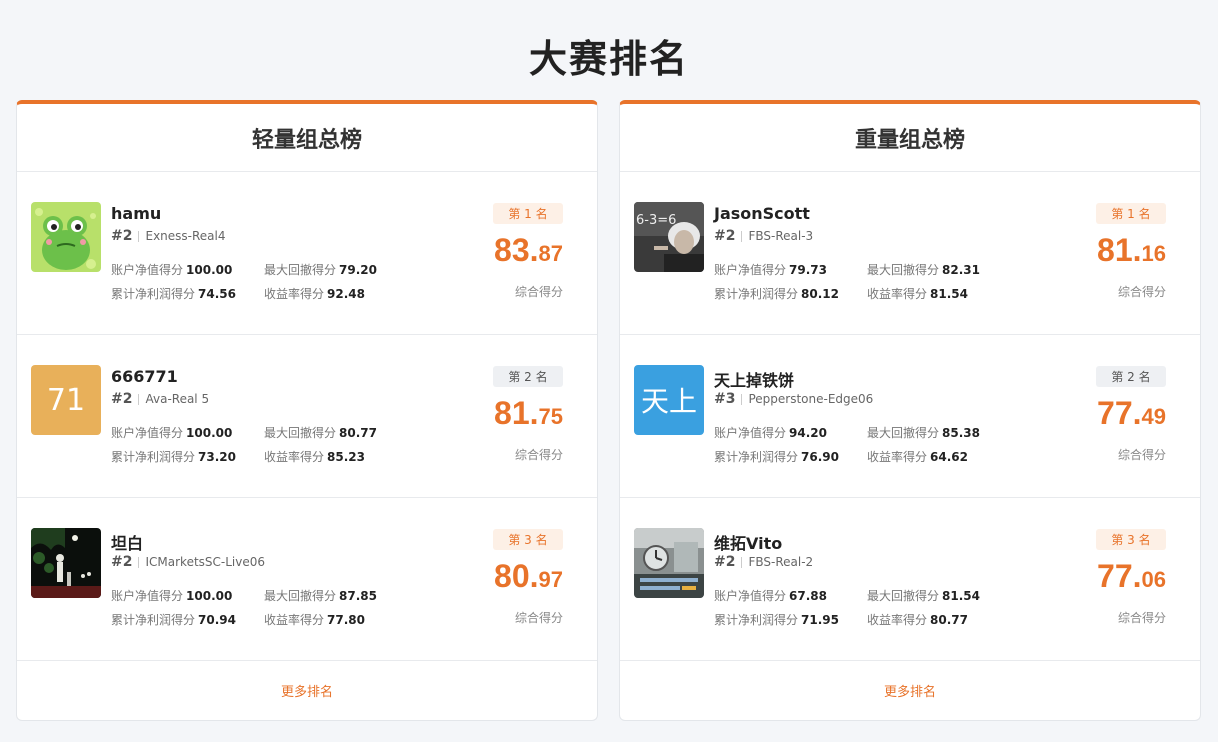 Image resolution: width=1218 pixels, height=742 pixels. What do you see at coordinates (770, 596) in the screenshot?
I see `equity-score: 账户净值得分 67.88` at bounding box center [770, 596].